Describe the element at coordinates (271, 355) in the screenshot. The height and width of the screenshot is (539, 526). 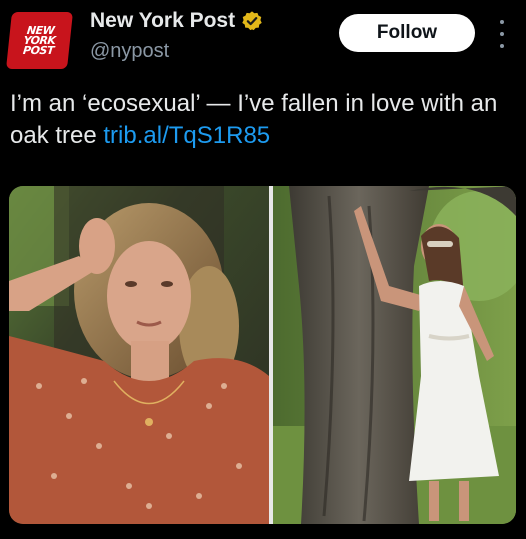
I see `photo-divider` at that location.